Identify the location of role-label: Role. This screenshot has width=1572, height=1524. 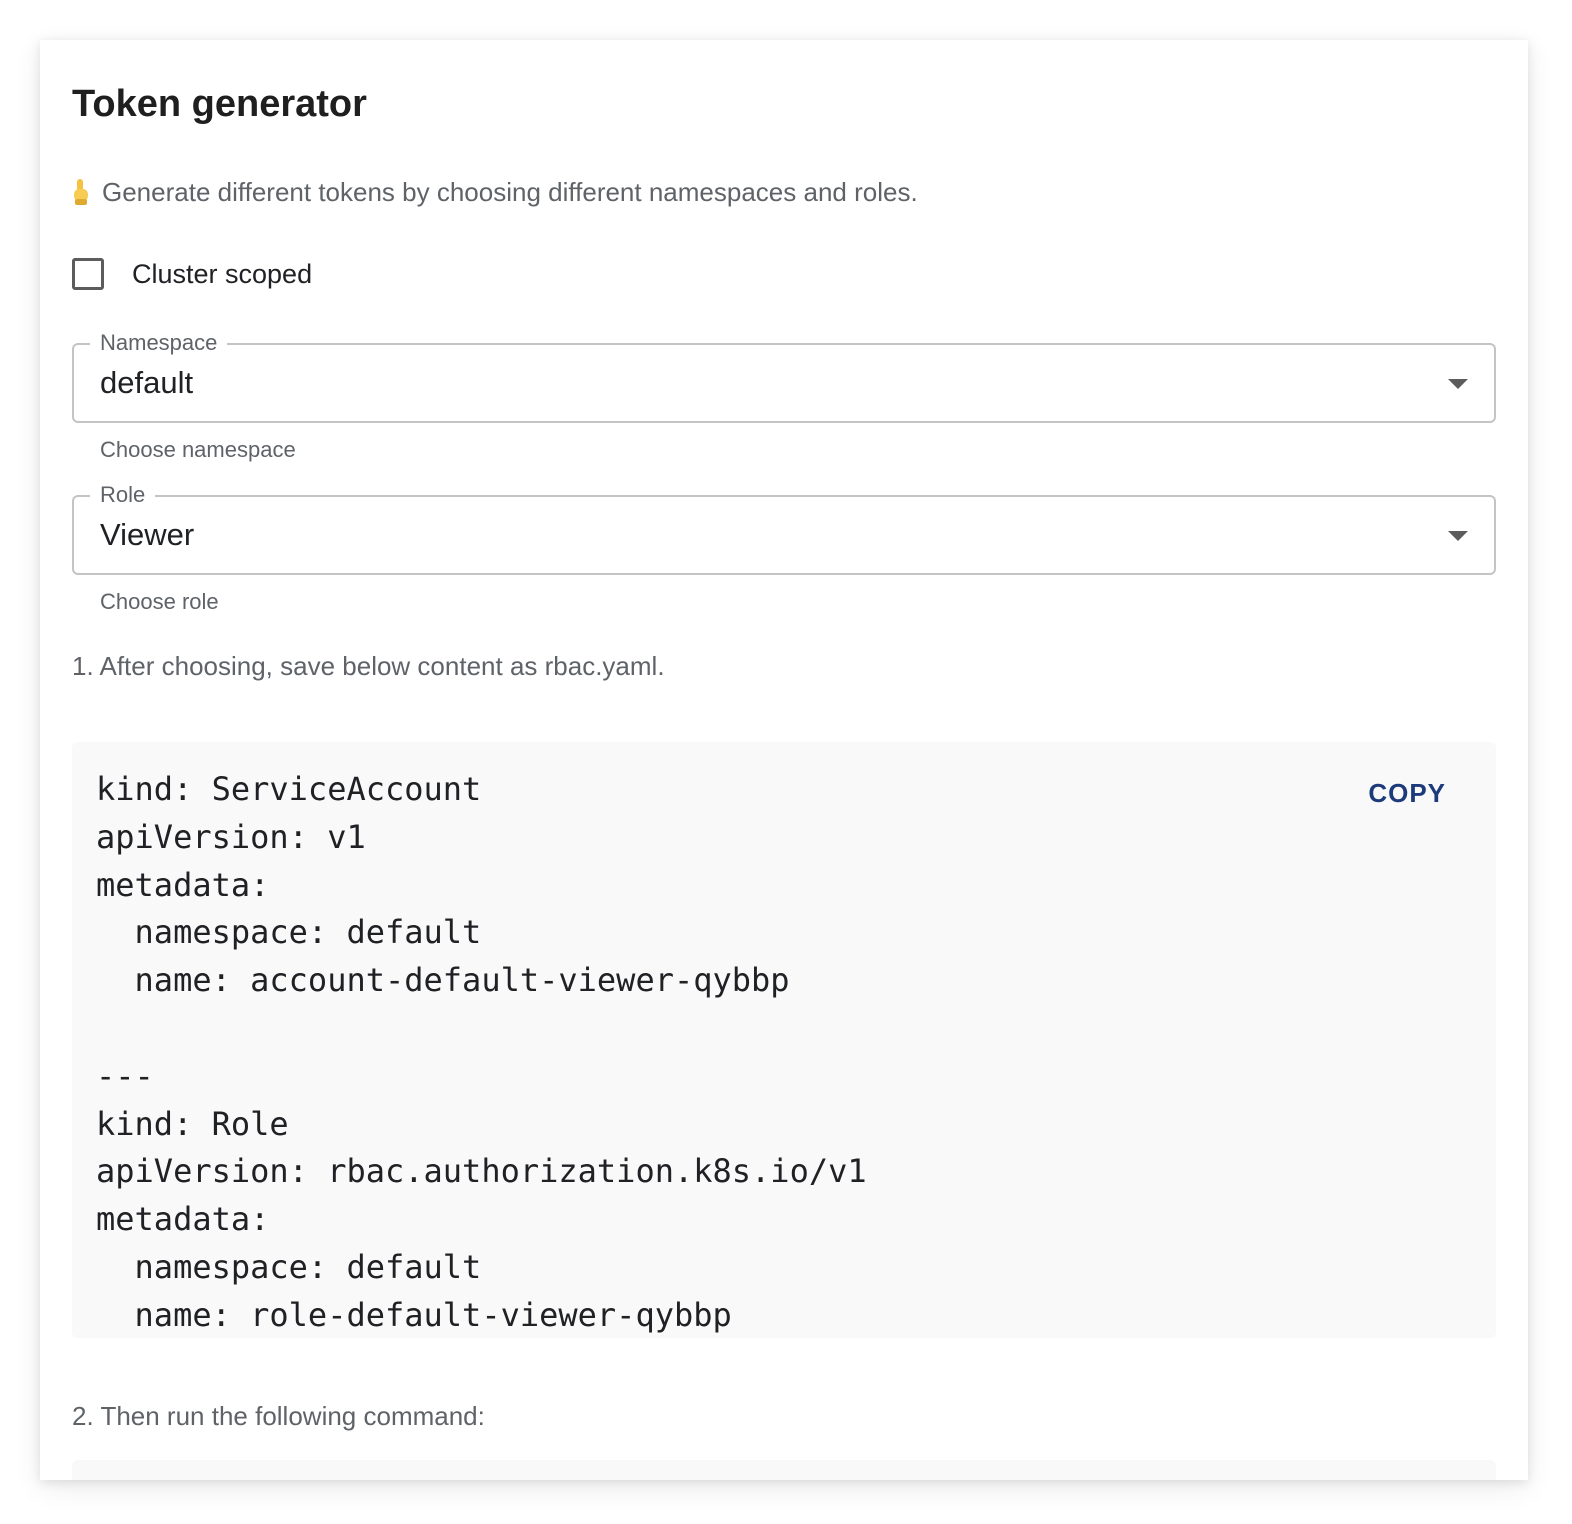
(123, 495).